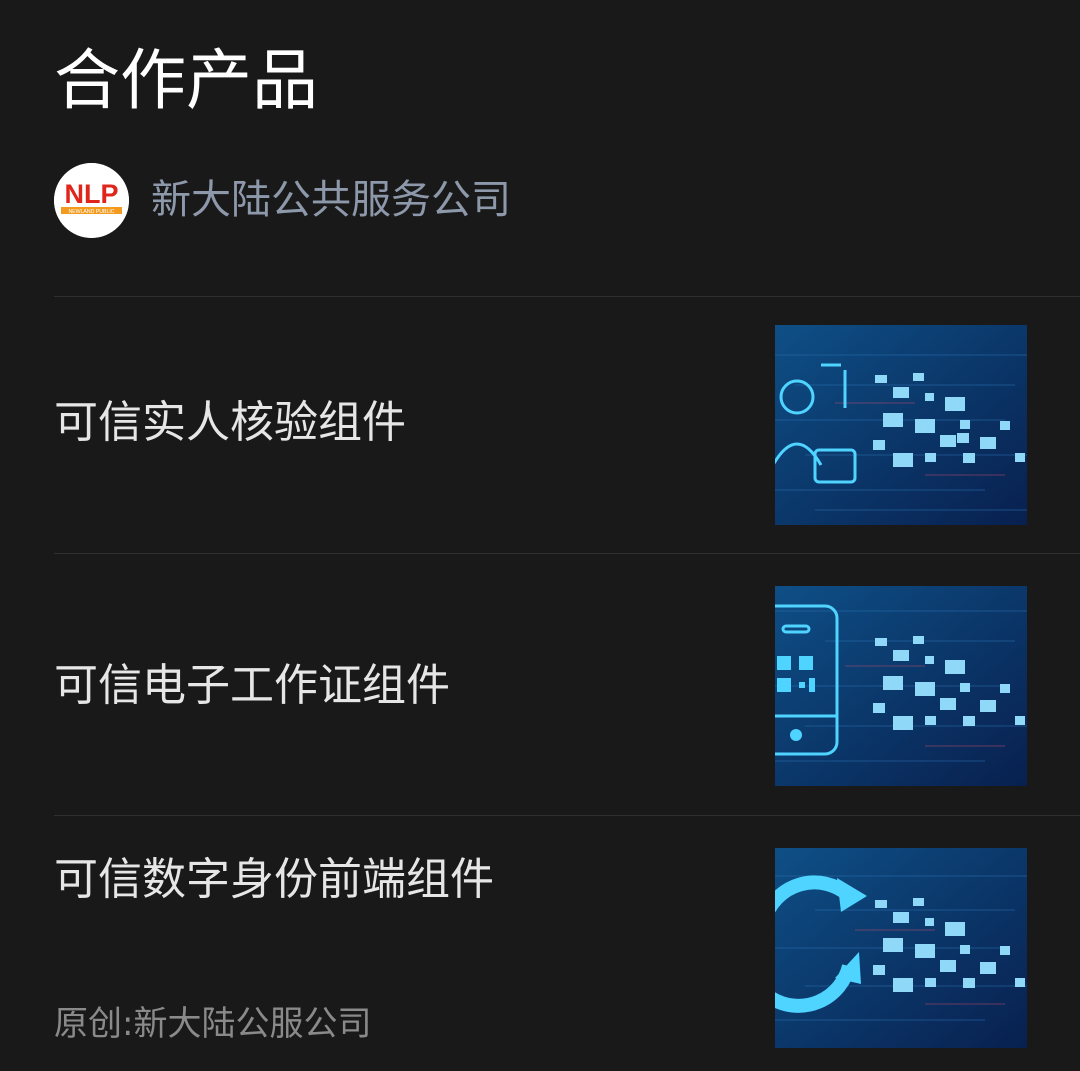 This screenshot has height=1071, width=1080. What do you see at coordinates (274, 880) in the screenshot?
I see `product-title: 可信数字身份前端组件` at bounding box center [274, 880].